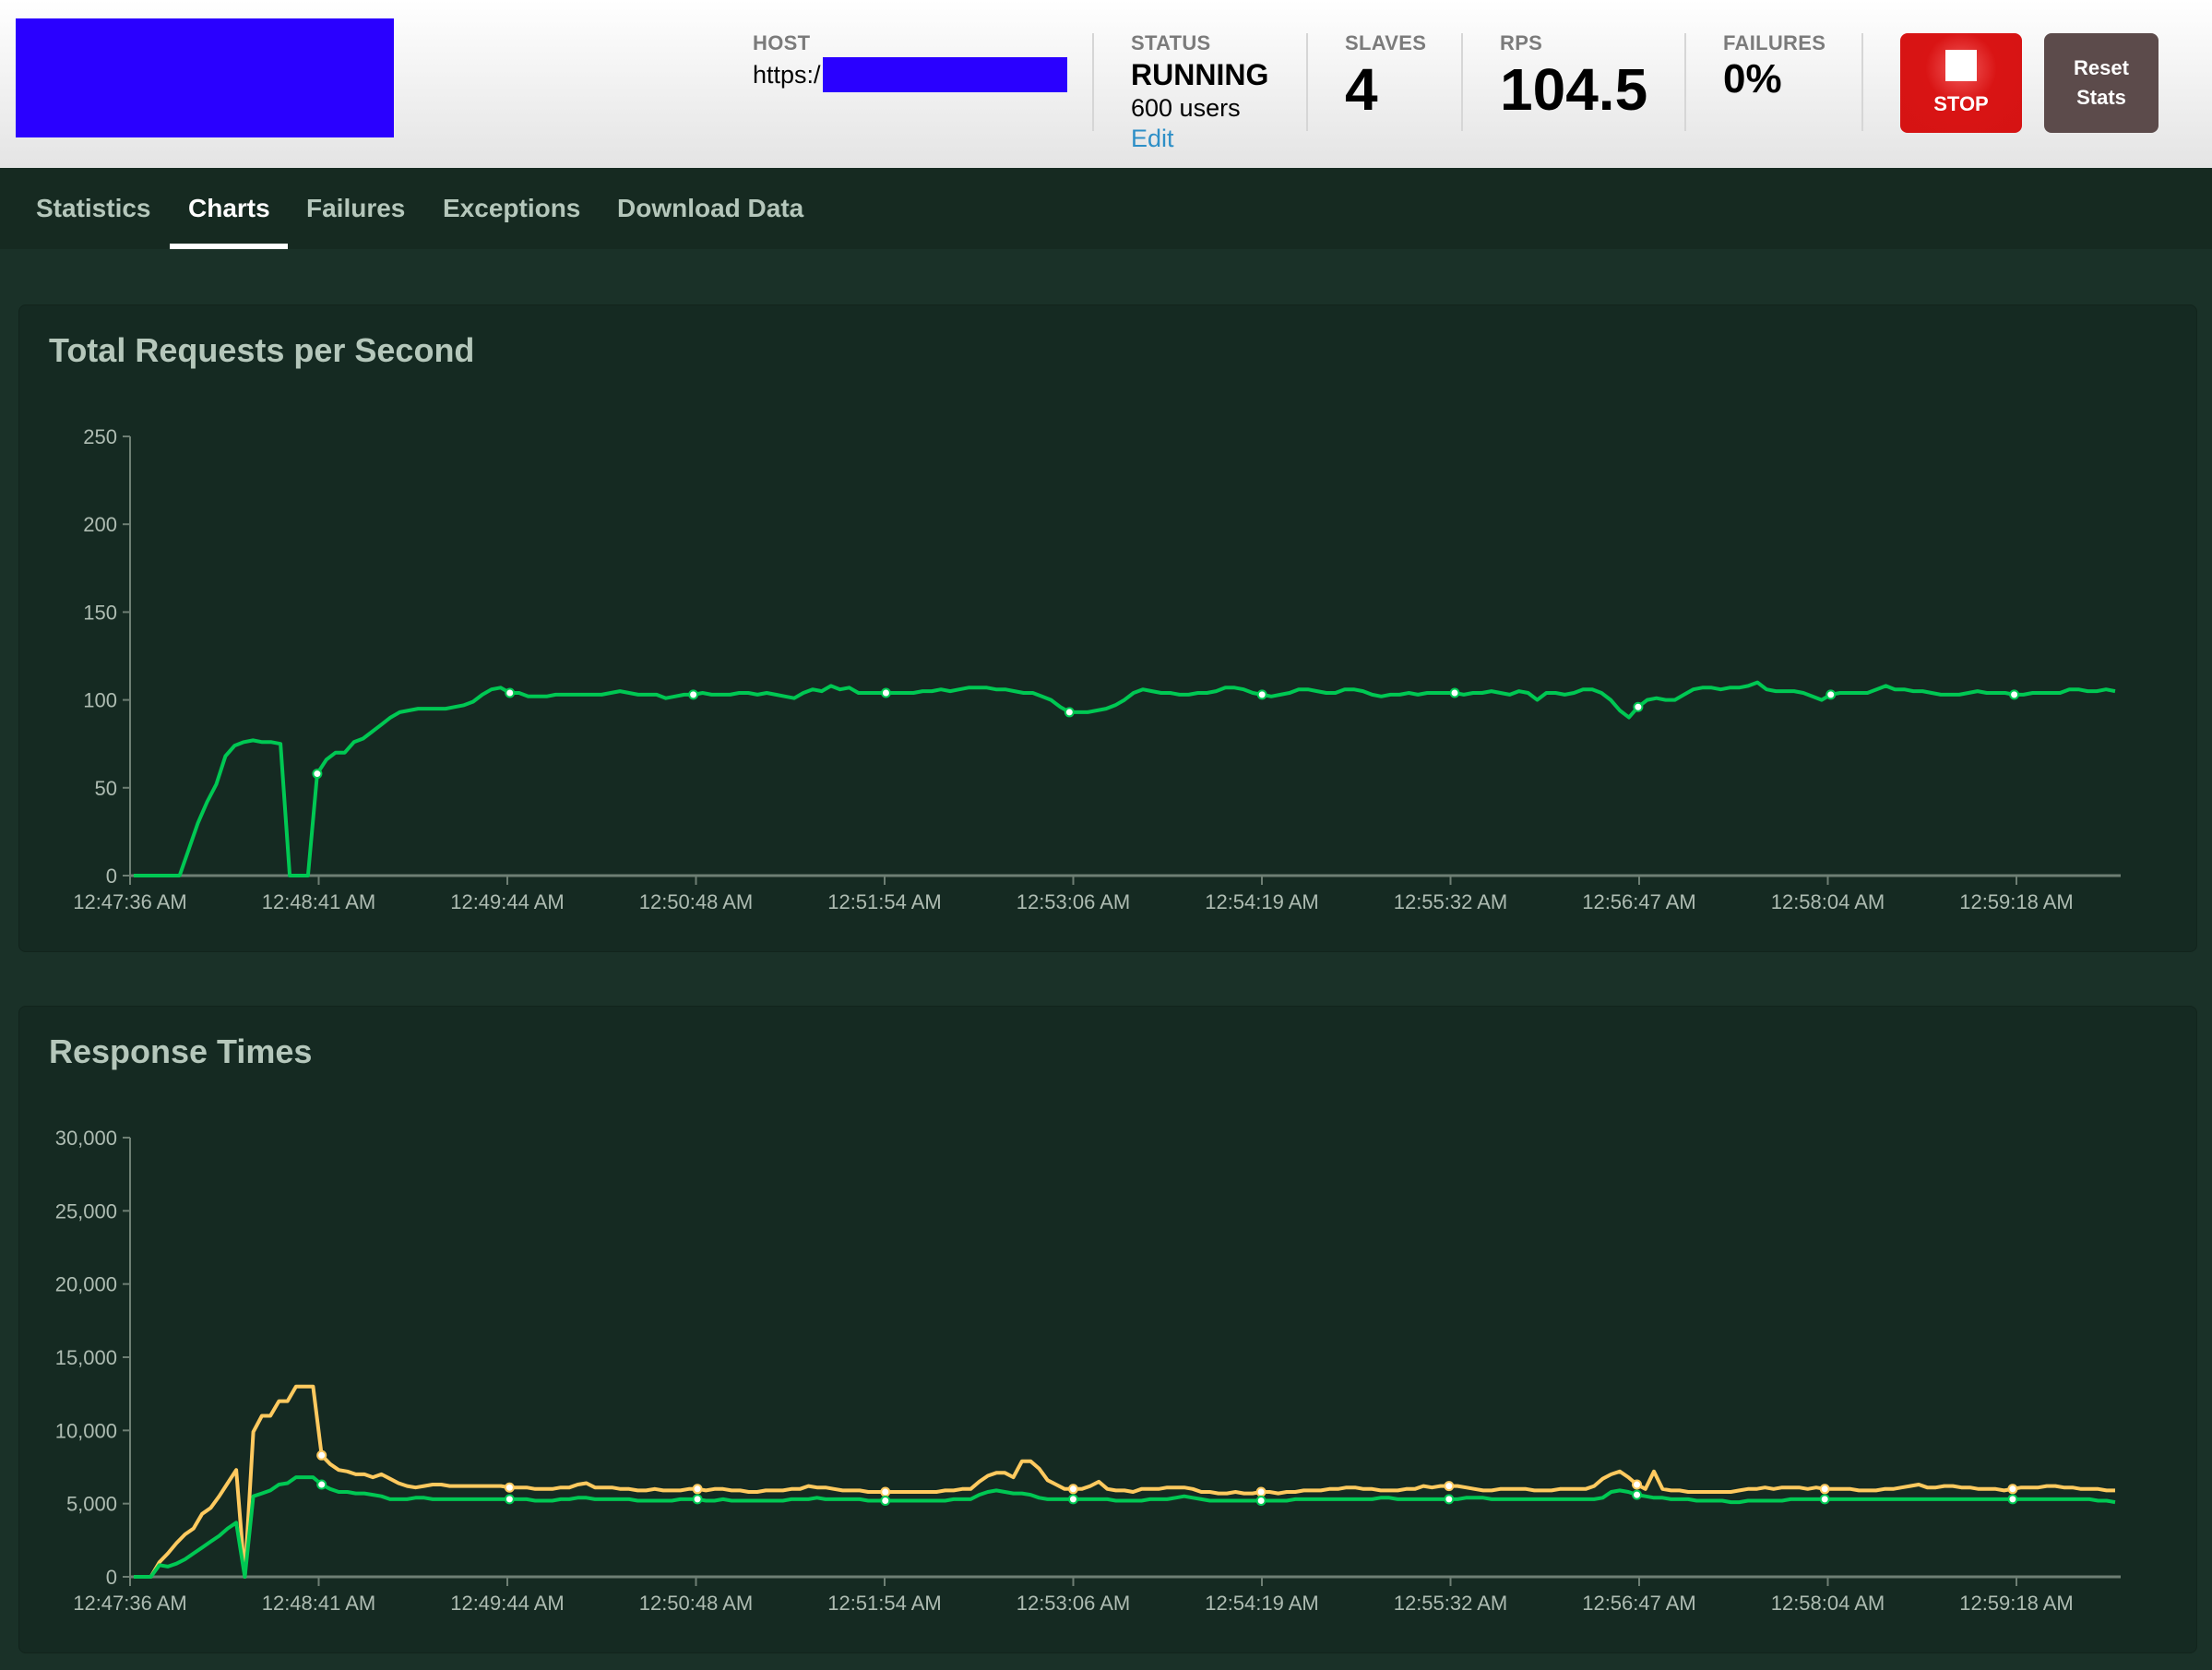 The image size is (2212, 1670). I want to click on rps-stat: RPS 104.5, so click(1574, 77).